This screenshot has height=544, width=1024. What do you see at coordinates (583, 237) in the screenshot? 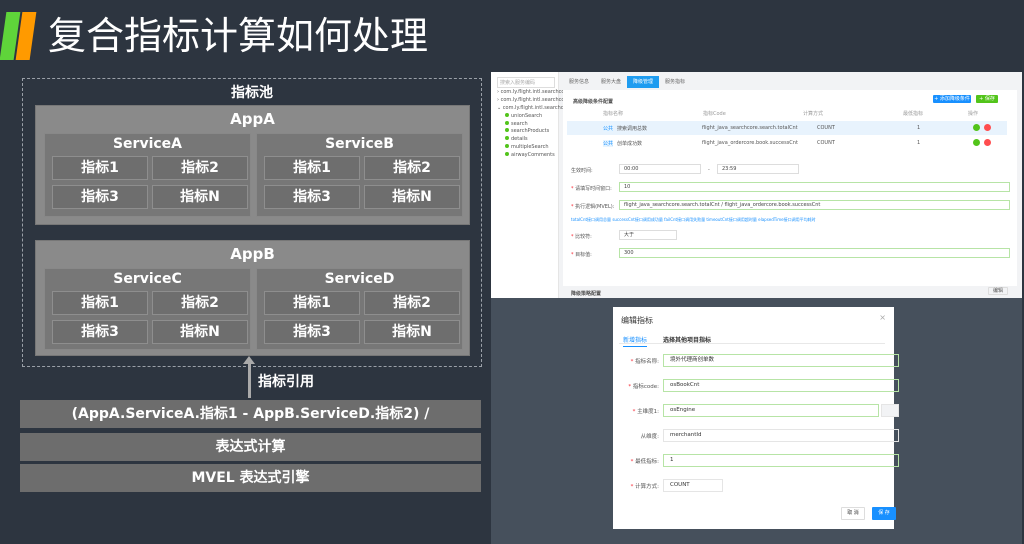
I see `compare-label: 比较符:` at bounding box center [583, 237].